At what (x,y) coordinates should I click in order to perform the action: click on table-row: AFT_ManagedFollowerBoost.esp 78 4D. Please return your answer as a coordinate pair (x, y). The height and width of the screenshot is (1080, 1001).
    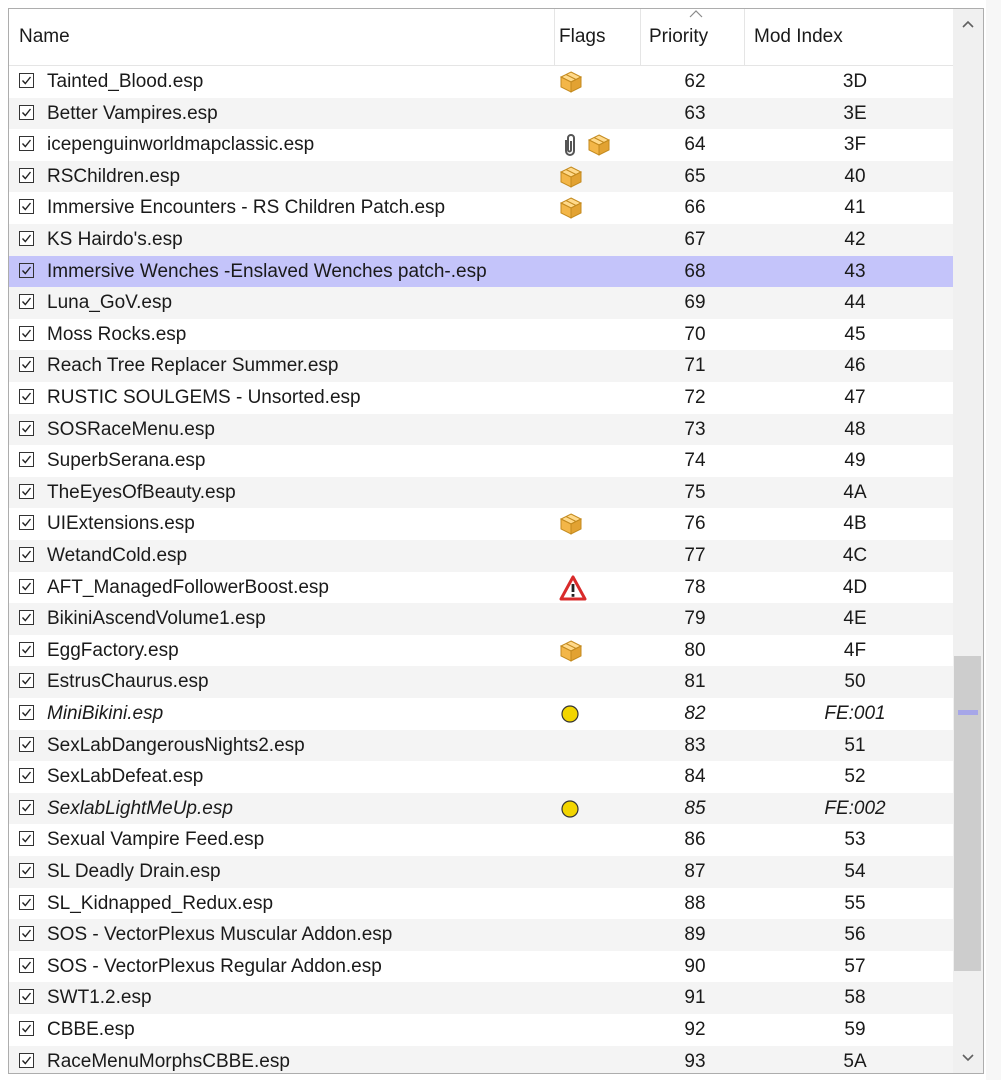
    Looking at the image, I should click on (481, 588).